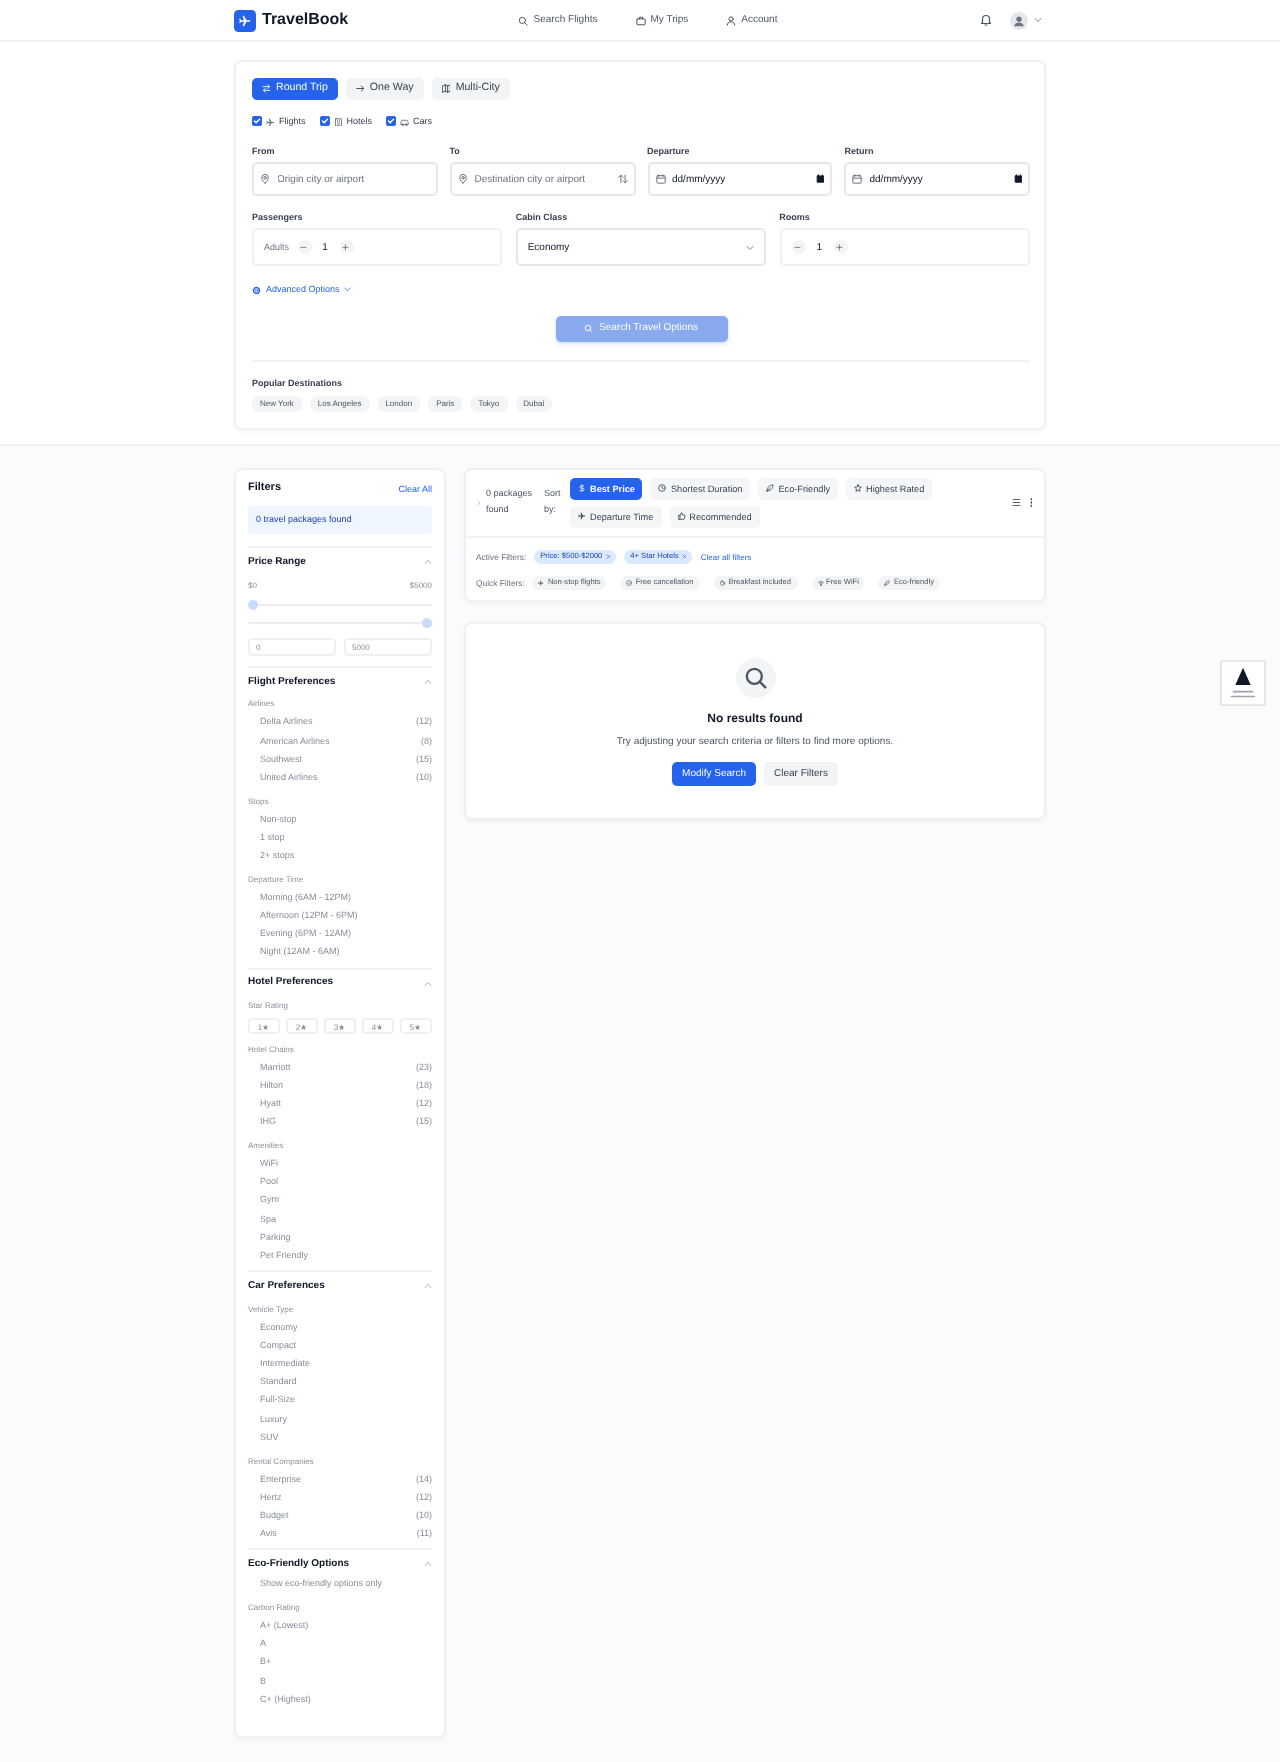 The height and width of the screenshot is (1762, 1280). I want to click on thumbs-up-icon, so click(681, 516).